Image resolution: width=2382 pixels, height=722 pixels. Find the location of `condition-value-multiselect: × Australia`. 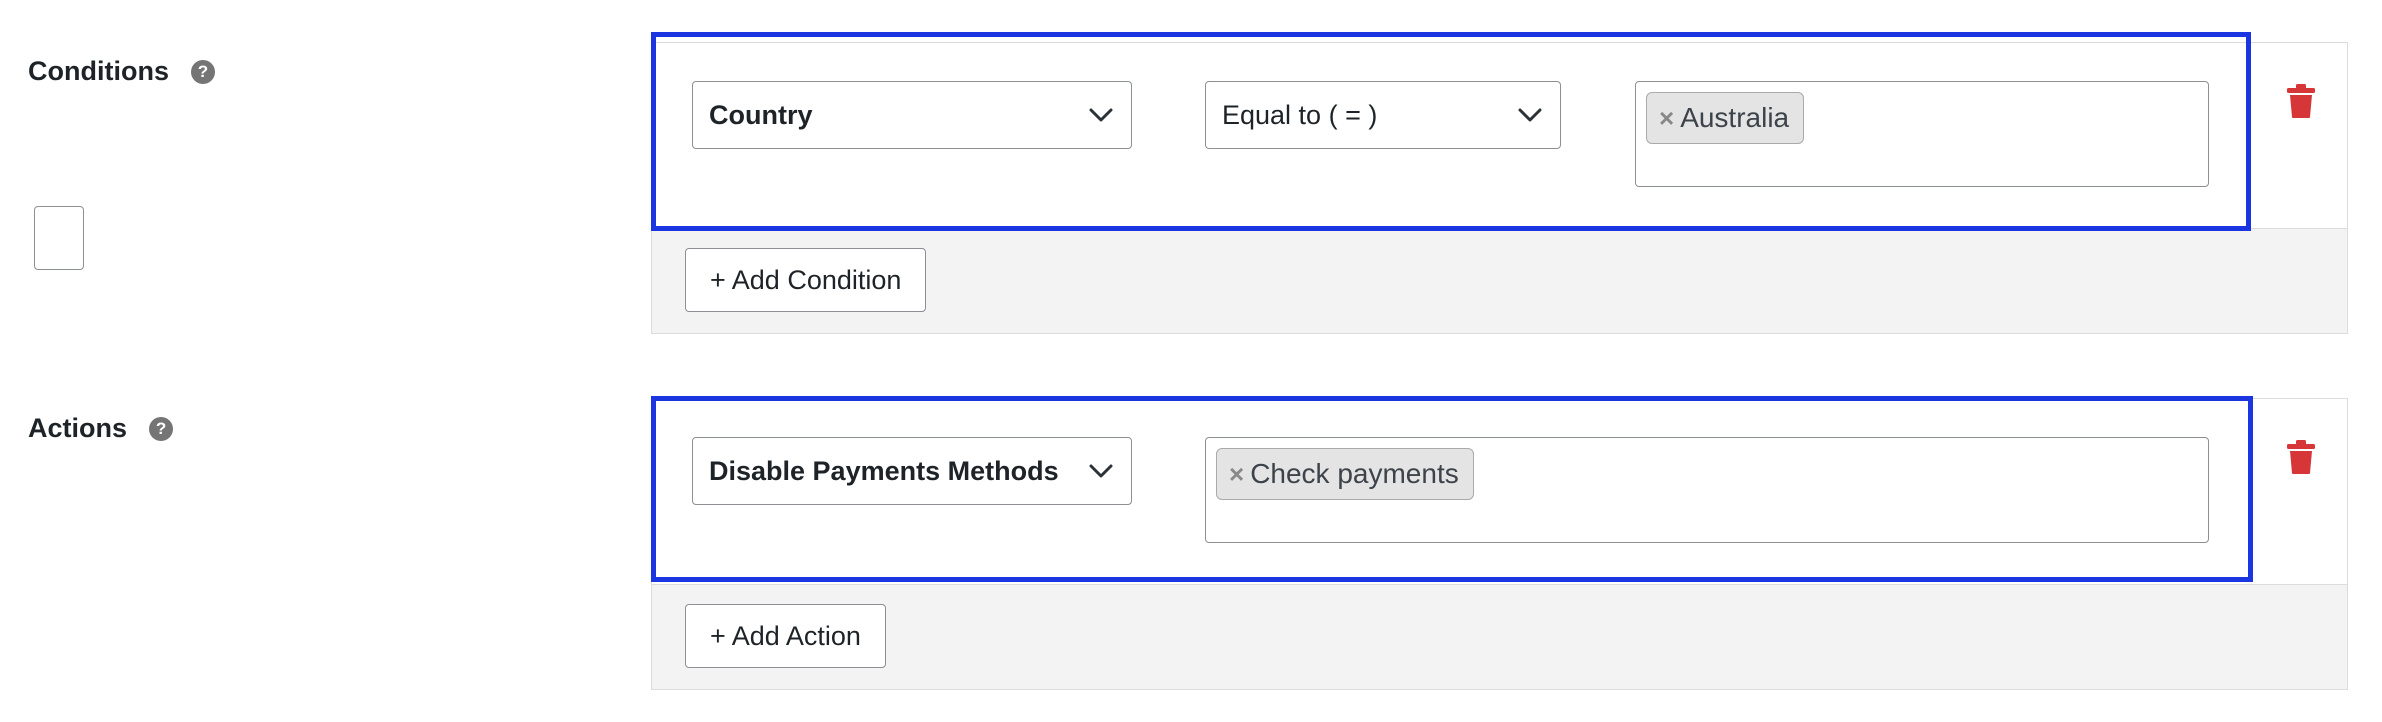

condition-value-multiselect: × Australia is located at coordinates (1922, 134).